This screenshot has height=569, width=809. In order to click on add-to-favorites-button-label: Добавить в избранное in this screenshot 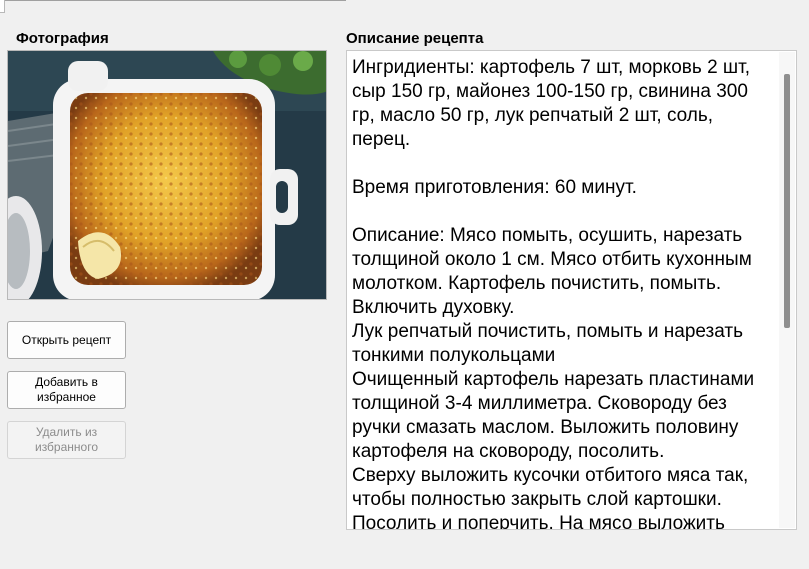, I will do `click(66, 389)`.